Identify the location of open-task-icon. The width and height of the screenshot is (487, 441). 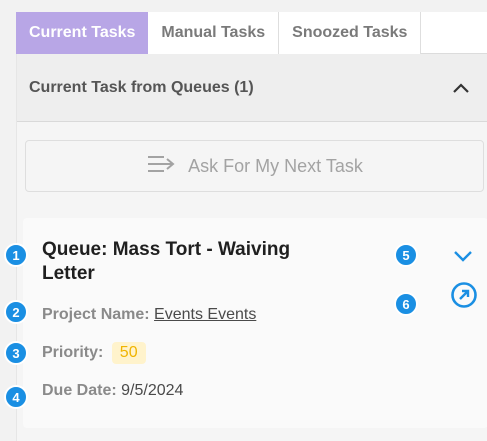
(464, 295).